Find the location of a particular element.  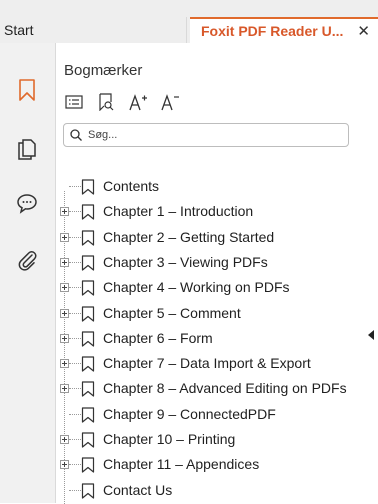

bookmarks-panel-button is located at coordinates (27, 90).